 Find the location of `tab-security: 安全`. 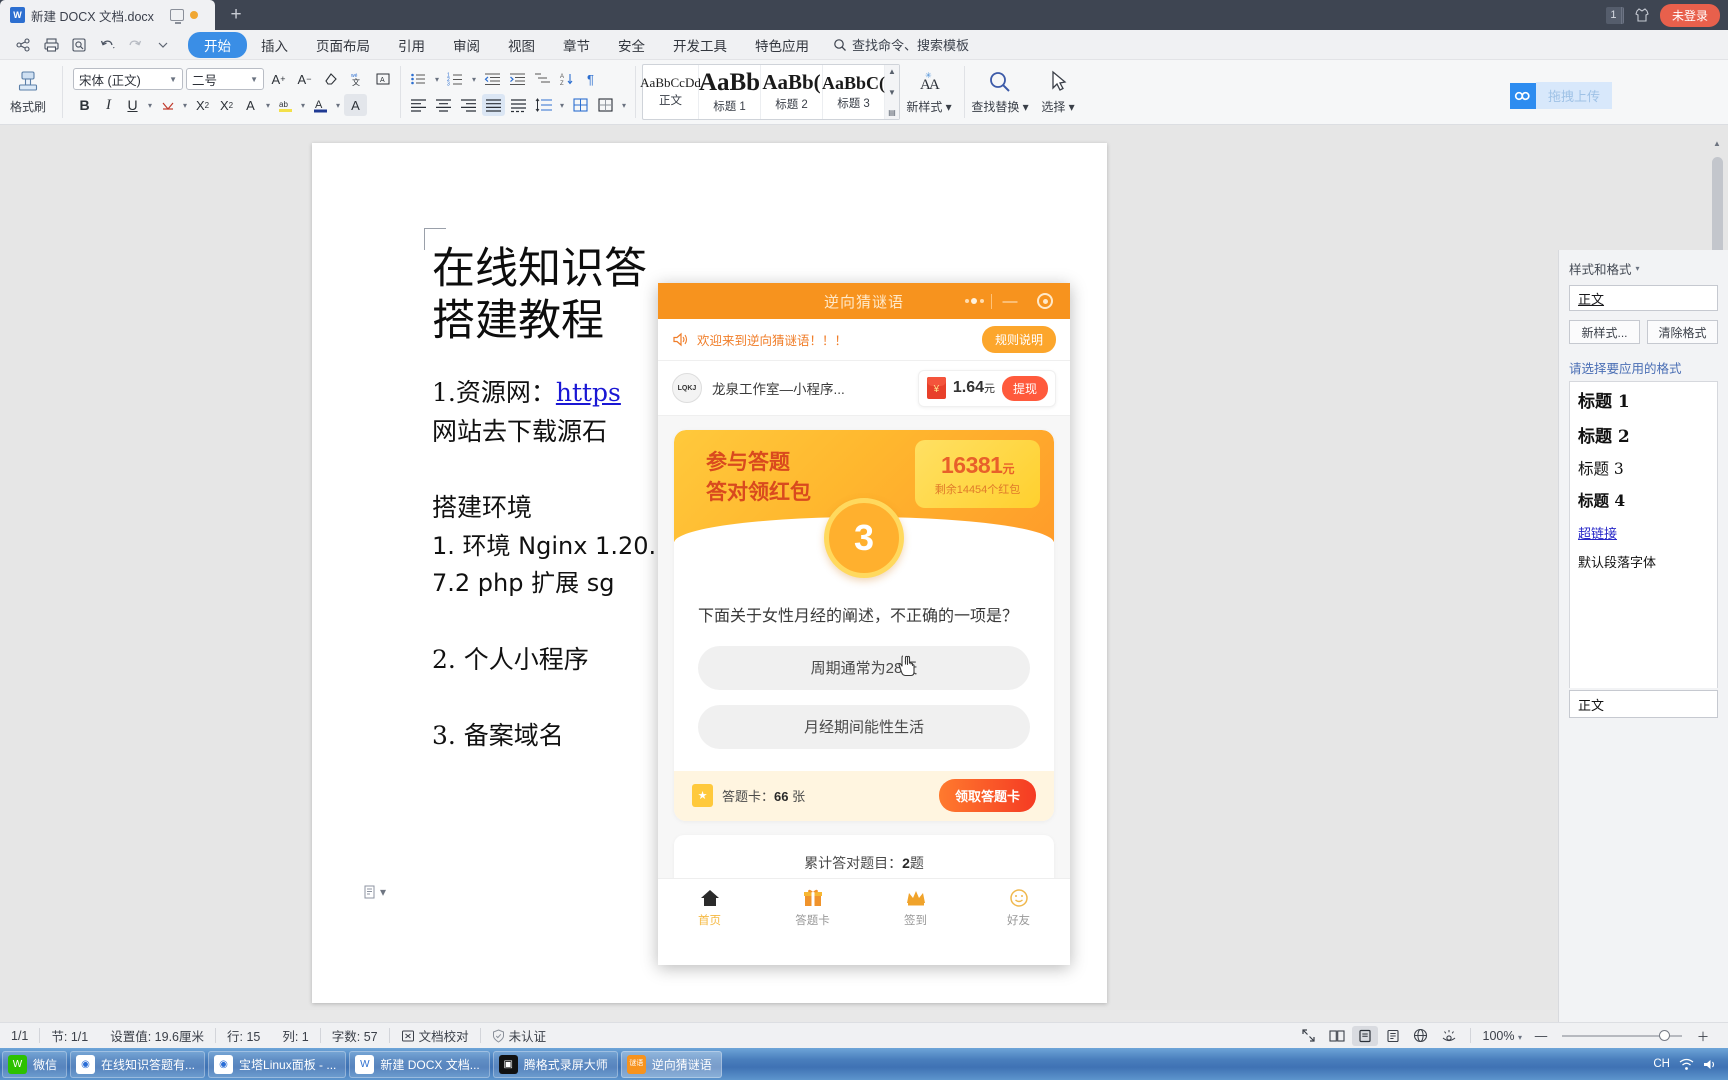

tab-security: 安全 is located at coordinates (631, 45).